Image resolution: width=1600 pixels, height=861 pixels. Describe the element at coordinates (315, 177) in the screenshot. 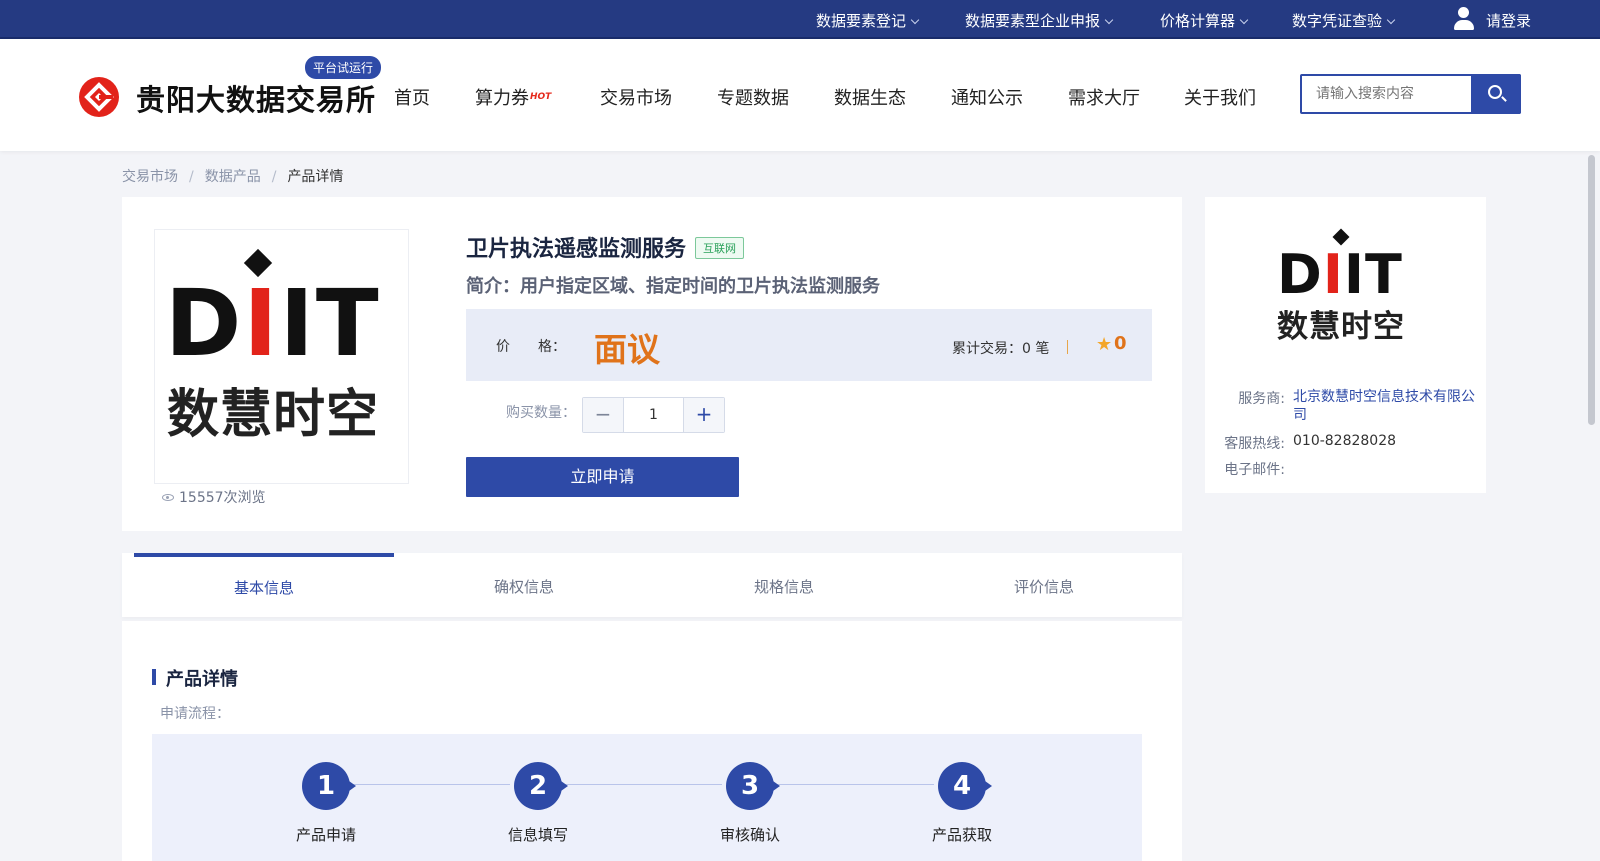

I see `breadcrumb-current: 产品详情` at that location.